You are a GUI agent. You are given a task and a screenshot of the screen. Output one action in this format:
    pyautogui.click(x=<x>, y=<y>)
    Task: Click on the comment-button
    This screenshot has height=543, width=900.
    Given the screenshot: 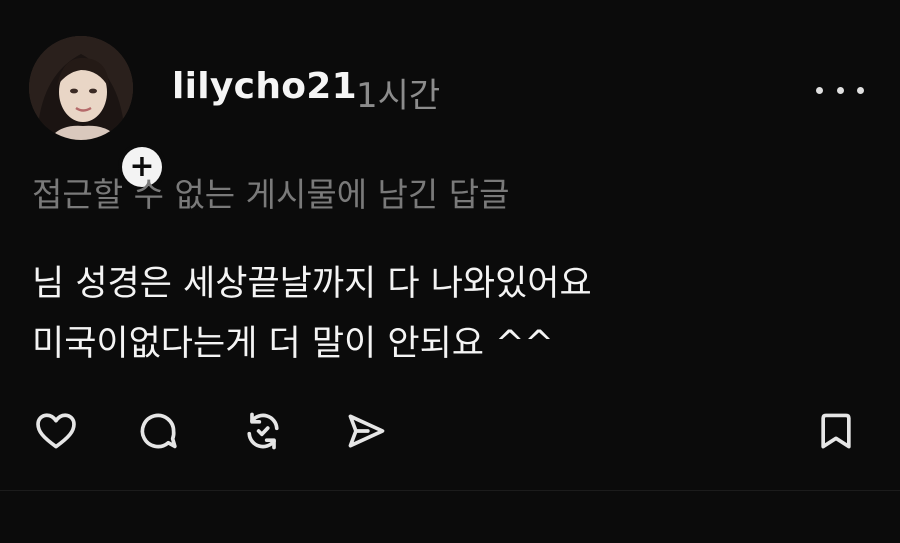 What is the action you would take?
    pyautogui.click(x=158, y=431)
    